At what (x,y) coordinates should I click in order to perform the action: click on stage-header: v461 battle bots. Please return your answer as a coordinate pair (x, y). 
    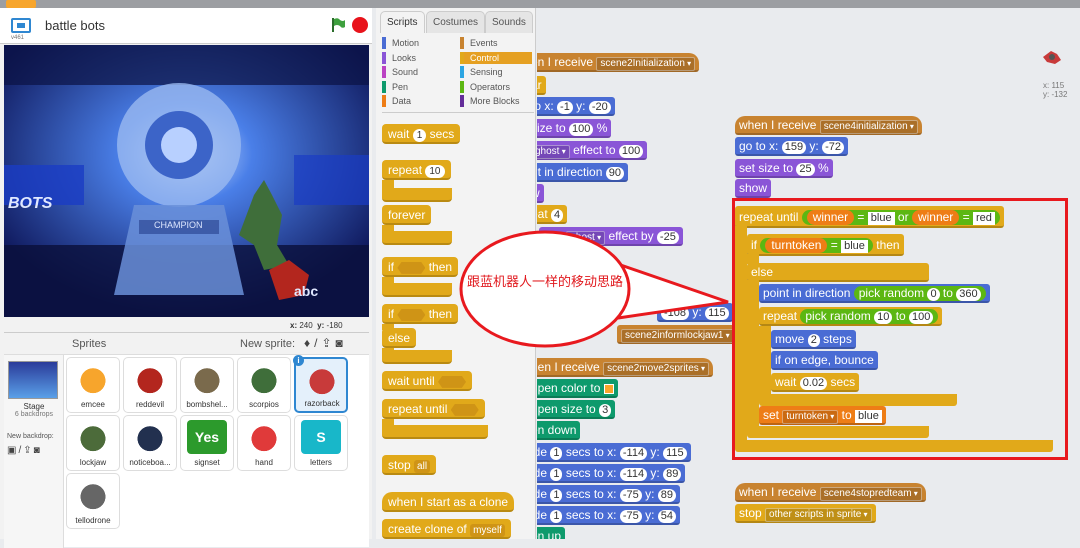
    Looking at the image, I should click on (186, 26).